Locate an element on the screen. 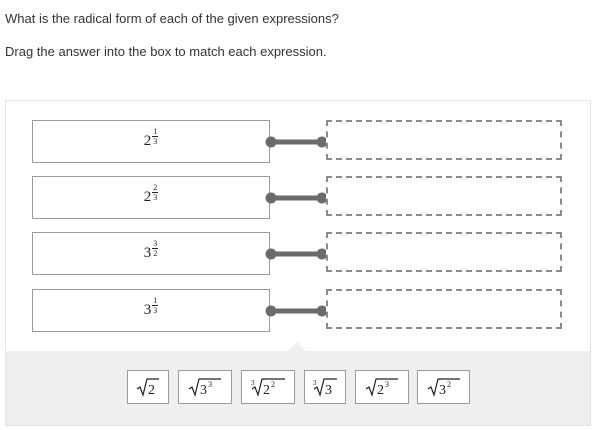 This screenshot has height=430, width=595. expression-box: 3 1 3 is located at coordinates (151, 310).